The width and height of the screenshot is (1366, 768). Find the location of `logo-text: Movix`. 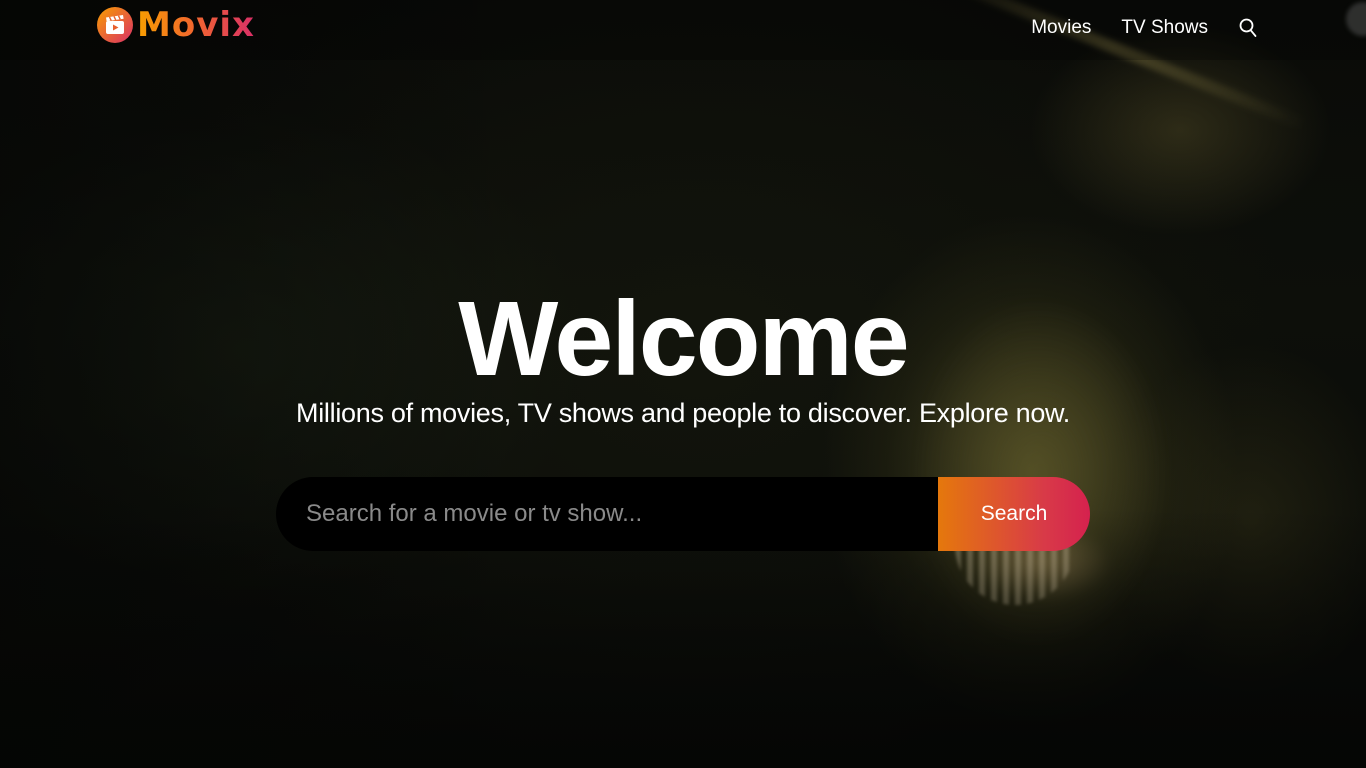

logo-text: Movix is located at coordinates (196, 25).